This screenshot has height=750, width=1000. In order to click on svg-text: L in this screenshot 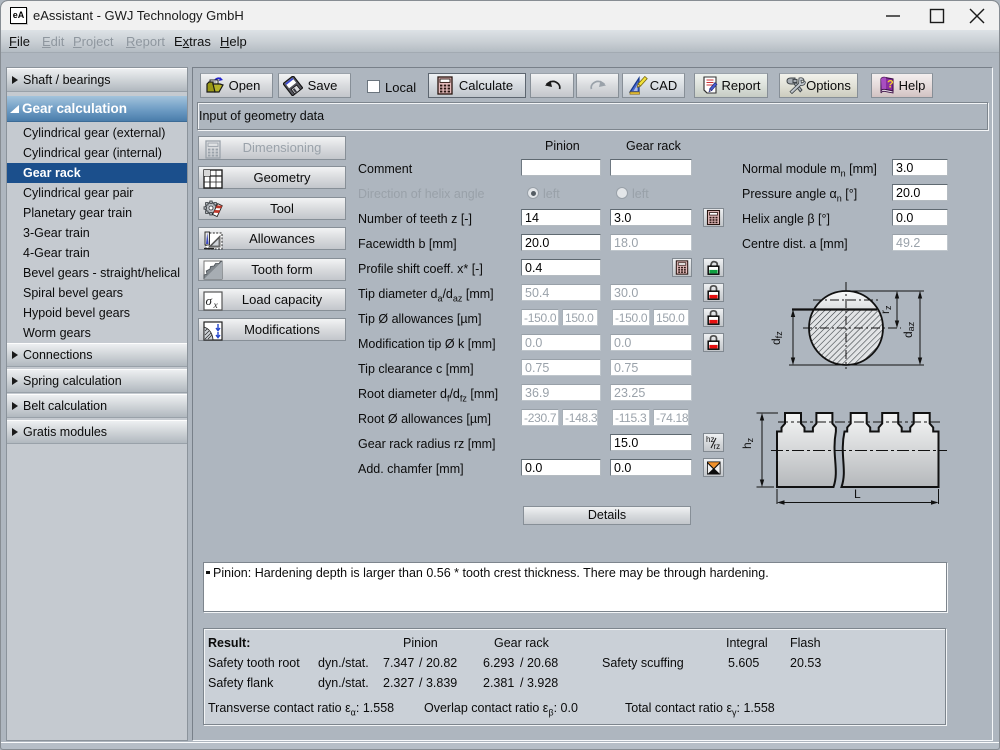, I will do `click(857, 494)`.